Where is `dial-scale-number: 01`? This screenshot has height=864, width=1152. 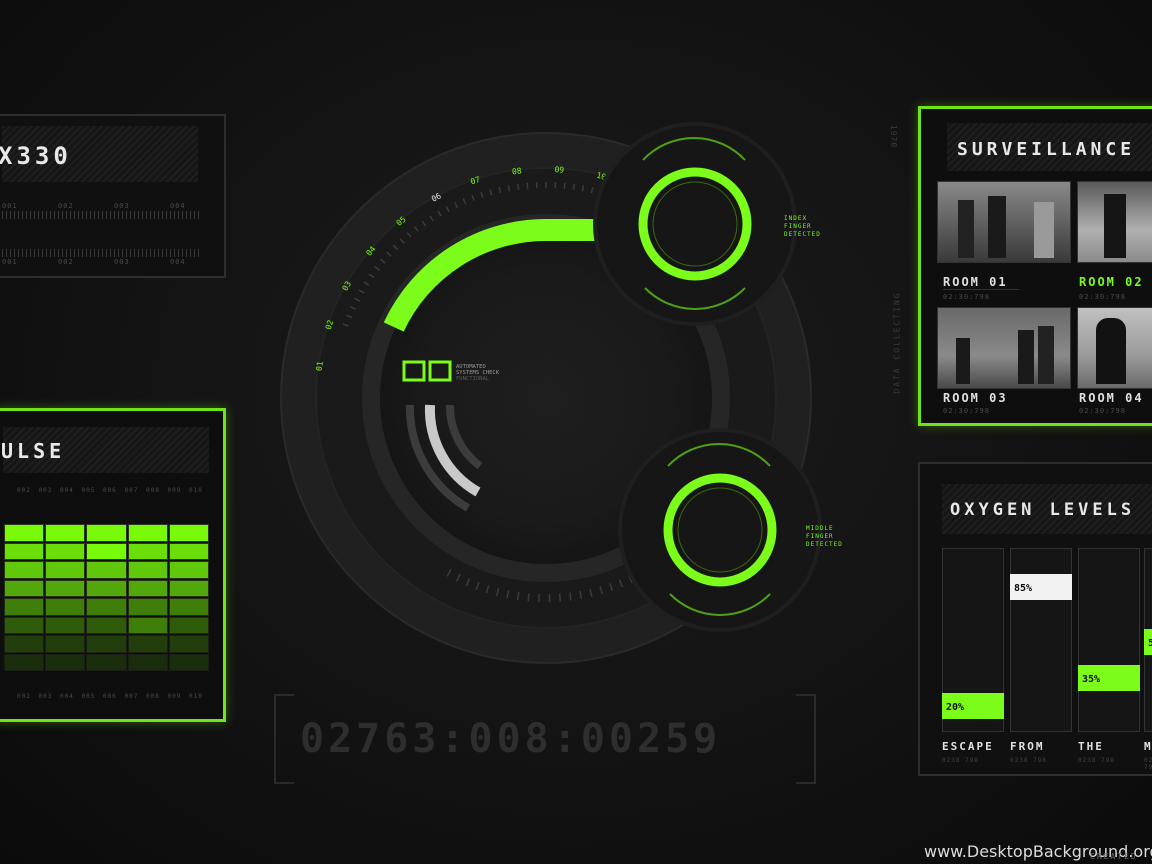 dial-scale-number: 01 is located at coordinates (320, 366).